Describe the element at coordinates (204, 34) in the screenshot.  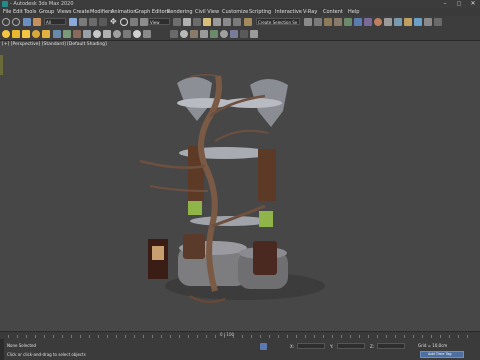
I see `helper-icon` at that location.